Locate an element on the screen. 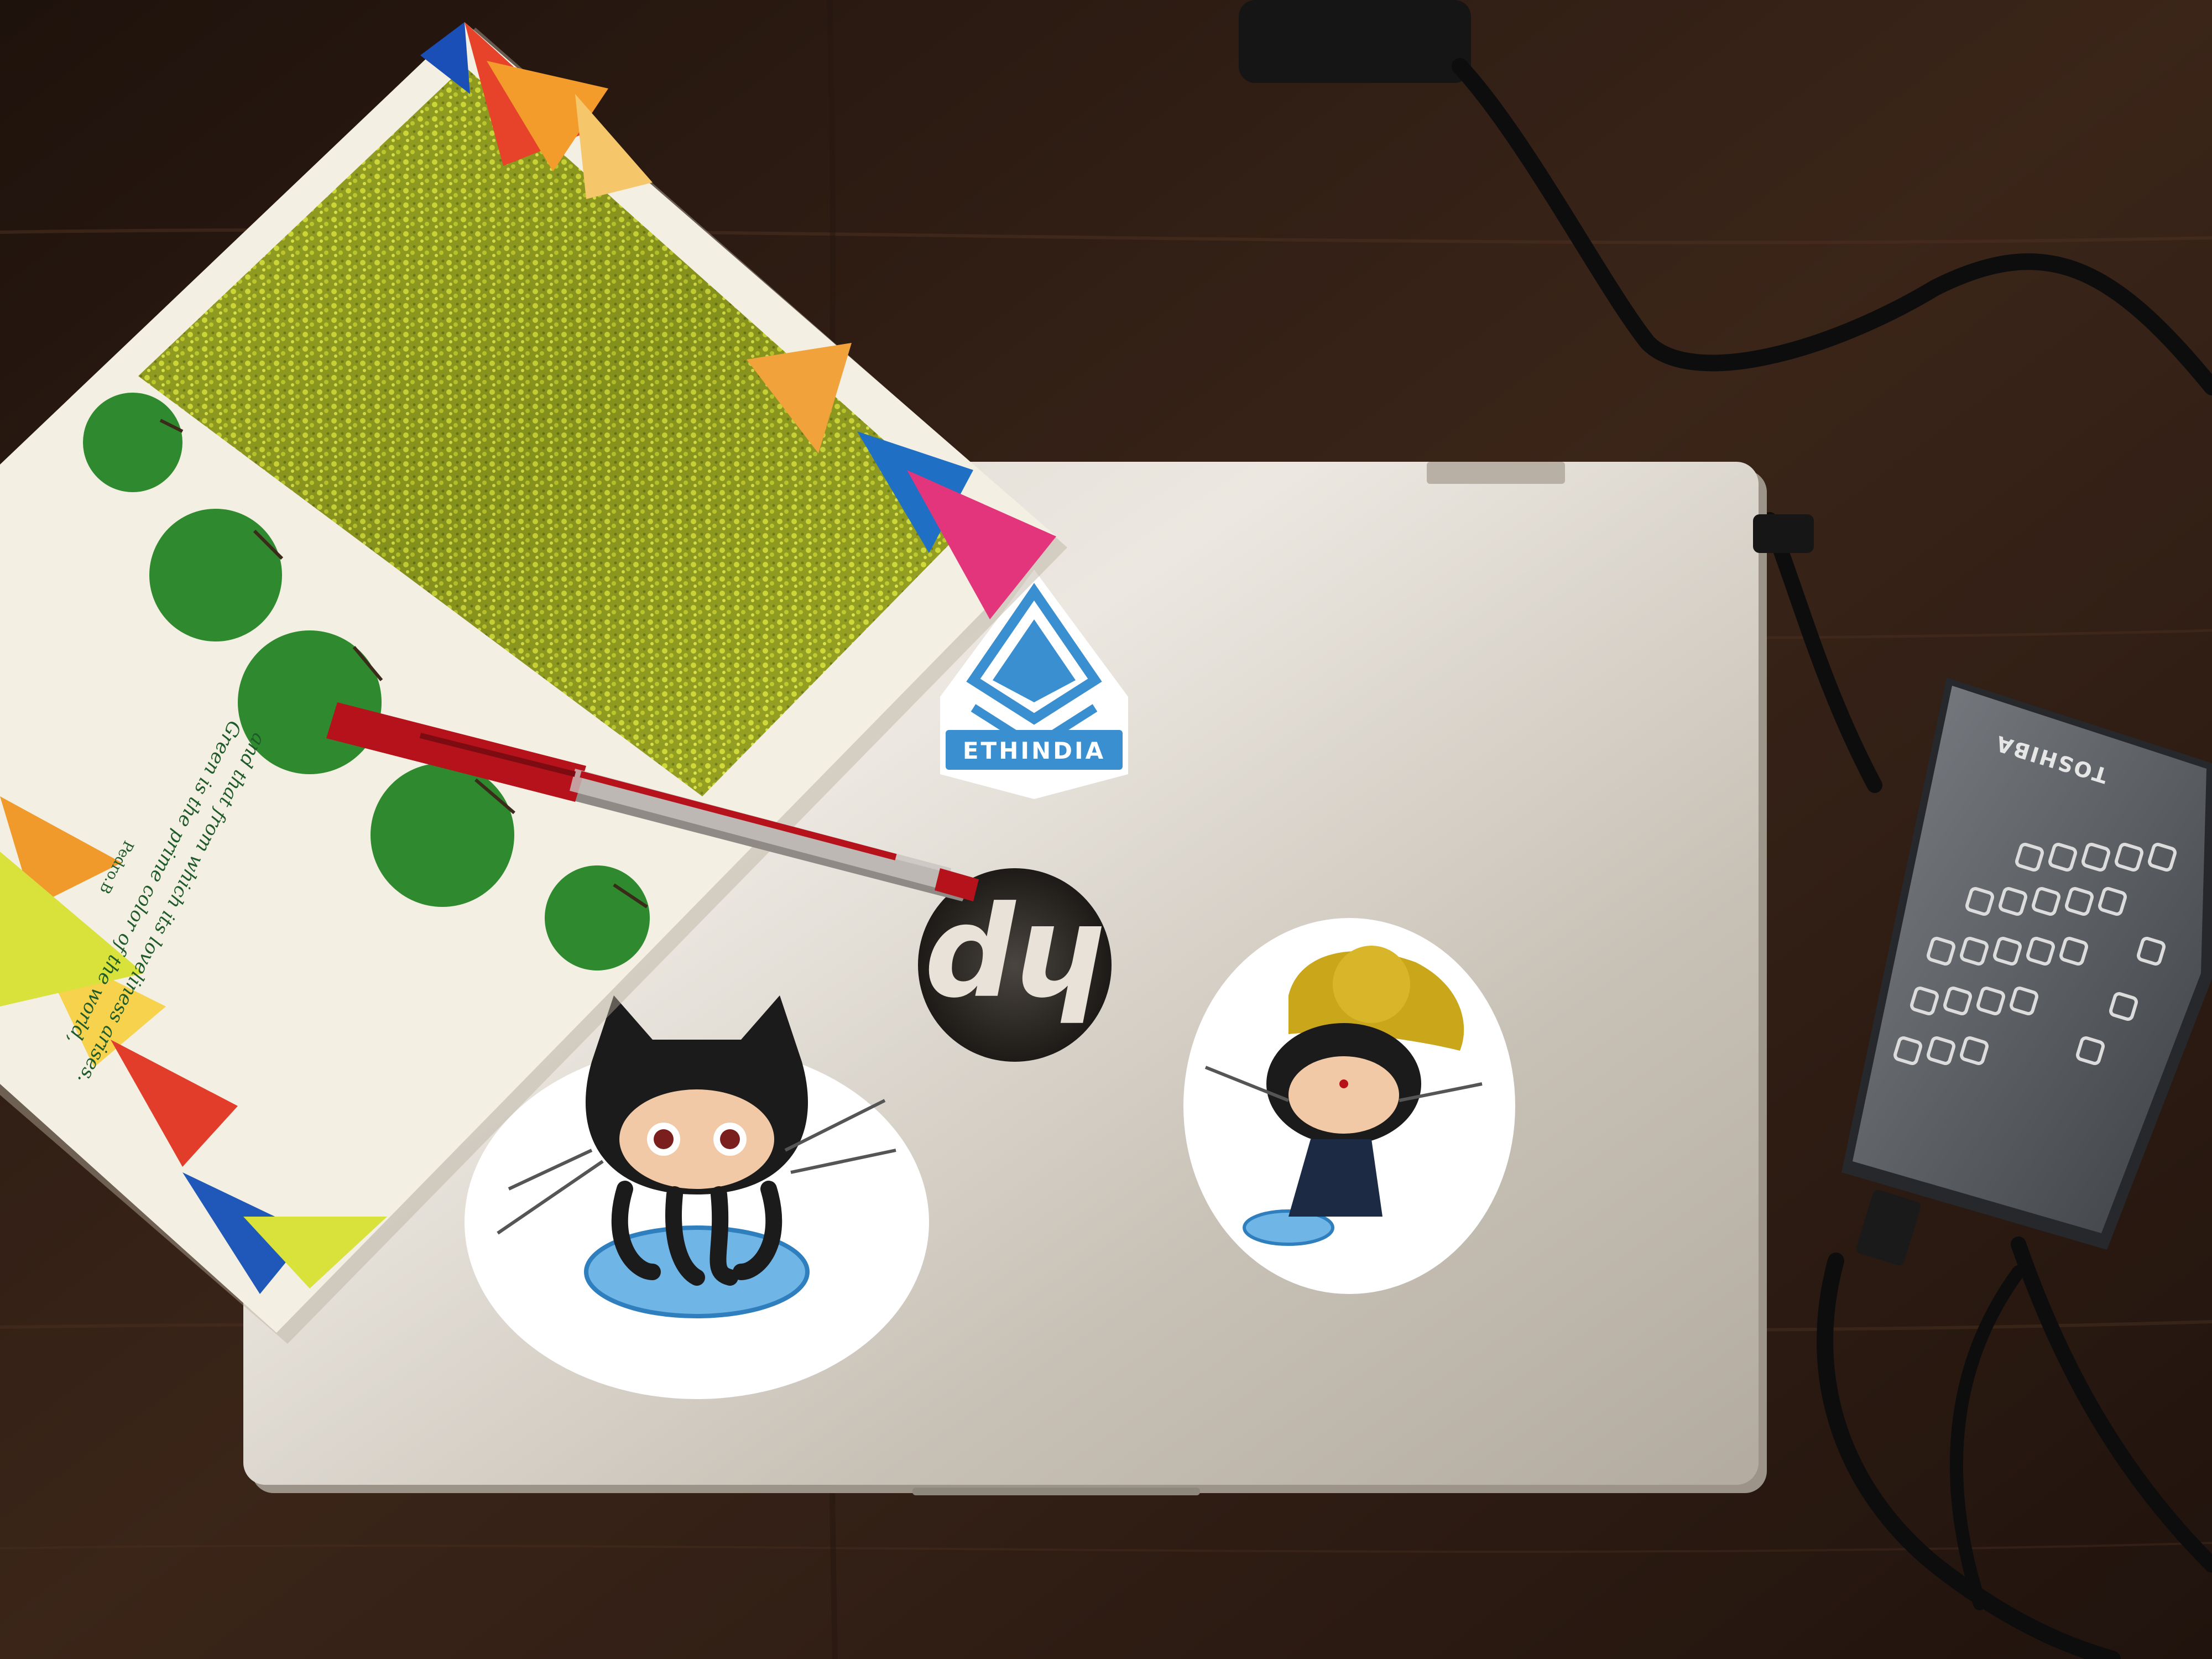 Image resolution: width=2212 pixels, height=1659 pixels. mona-dancer-icon is located at coordinates (1349, 1106).